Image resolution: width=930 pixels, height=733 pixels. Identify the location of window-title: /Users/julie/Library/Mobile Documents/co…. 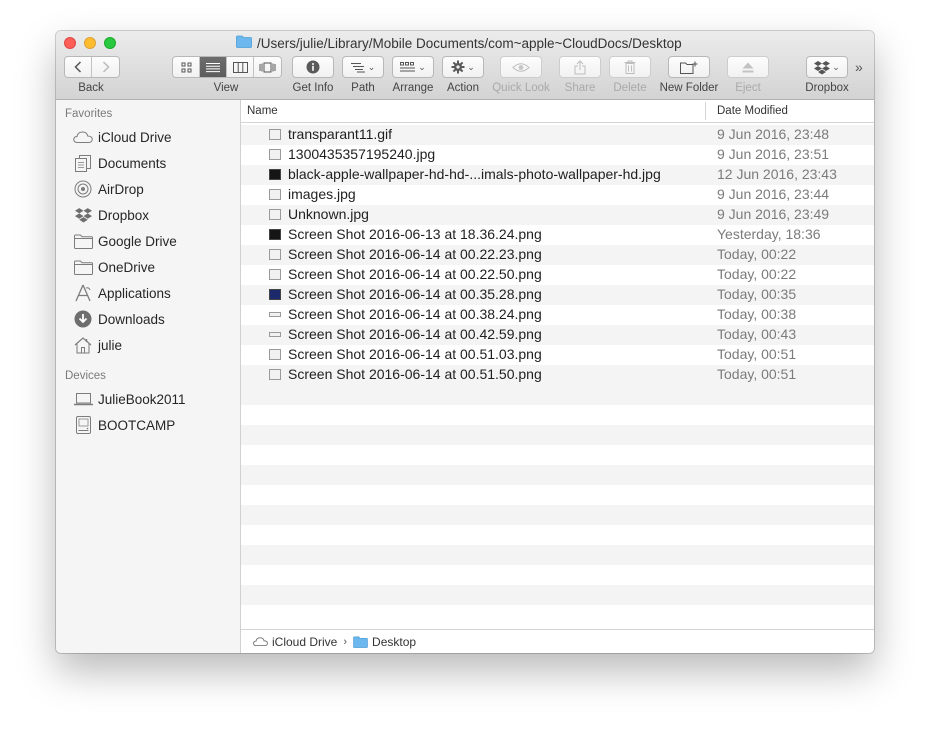
(476, 43).